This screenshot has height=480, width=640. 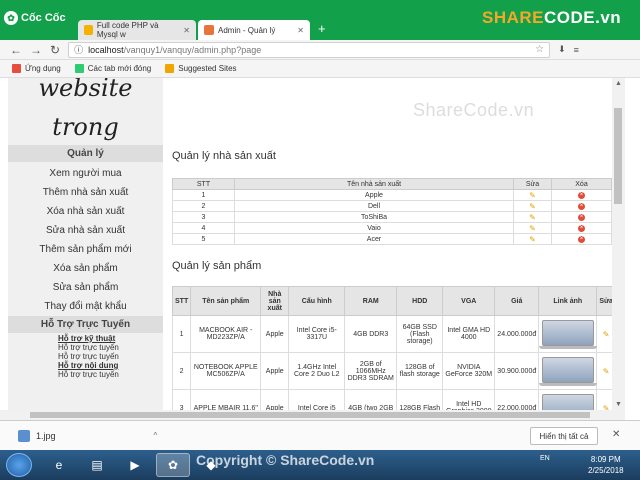 What do you see at coordinates (322, 28) in the screenshot?
I see `new-tab-icon: +` at bounding box center [322, 28].